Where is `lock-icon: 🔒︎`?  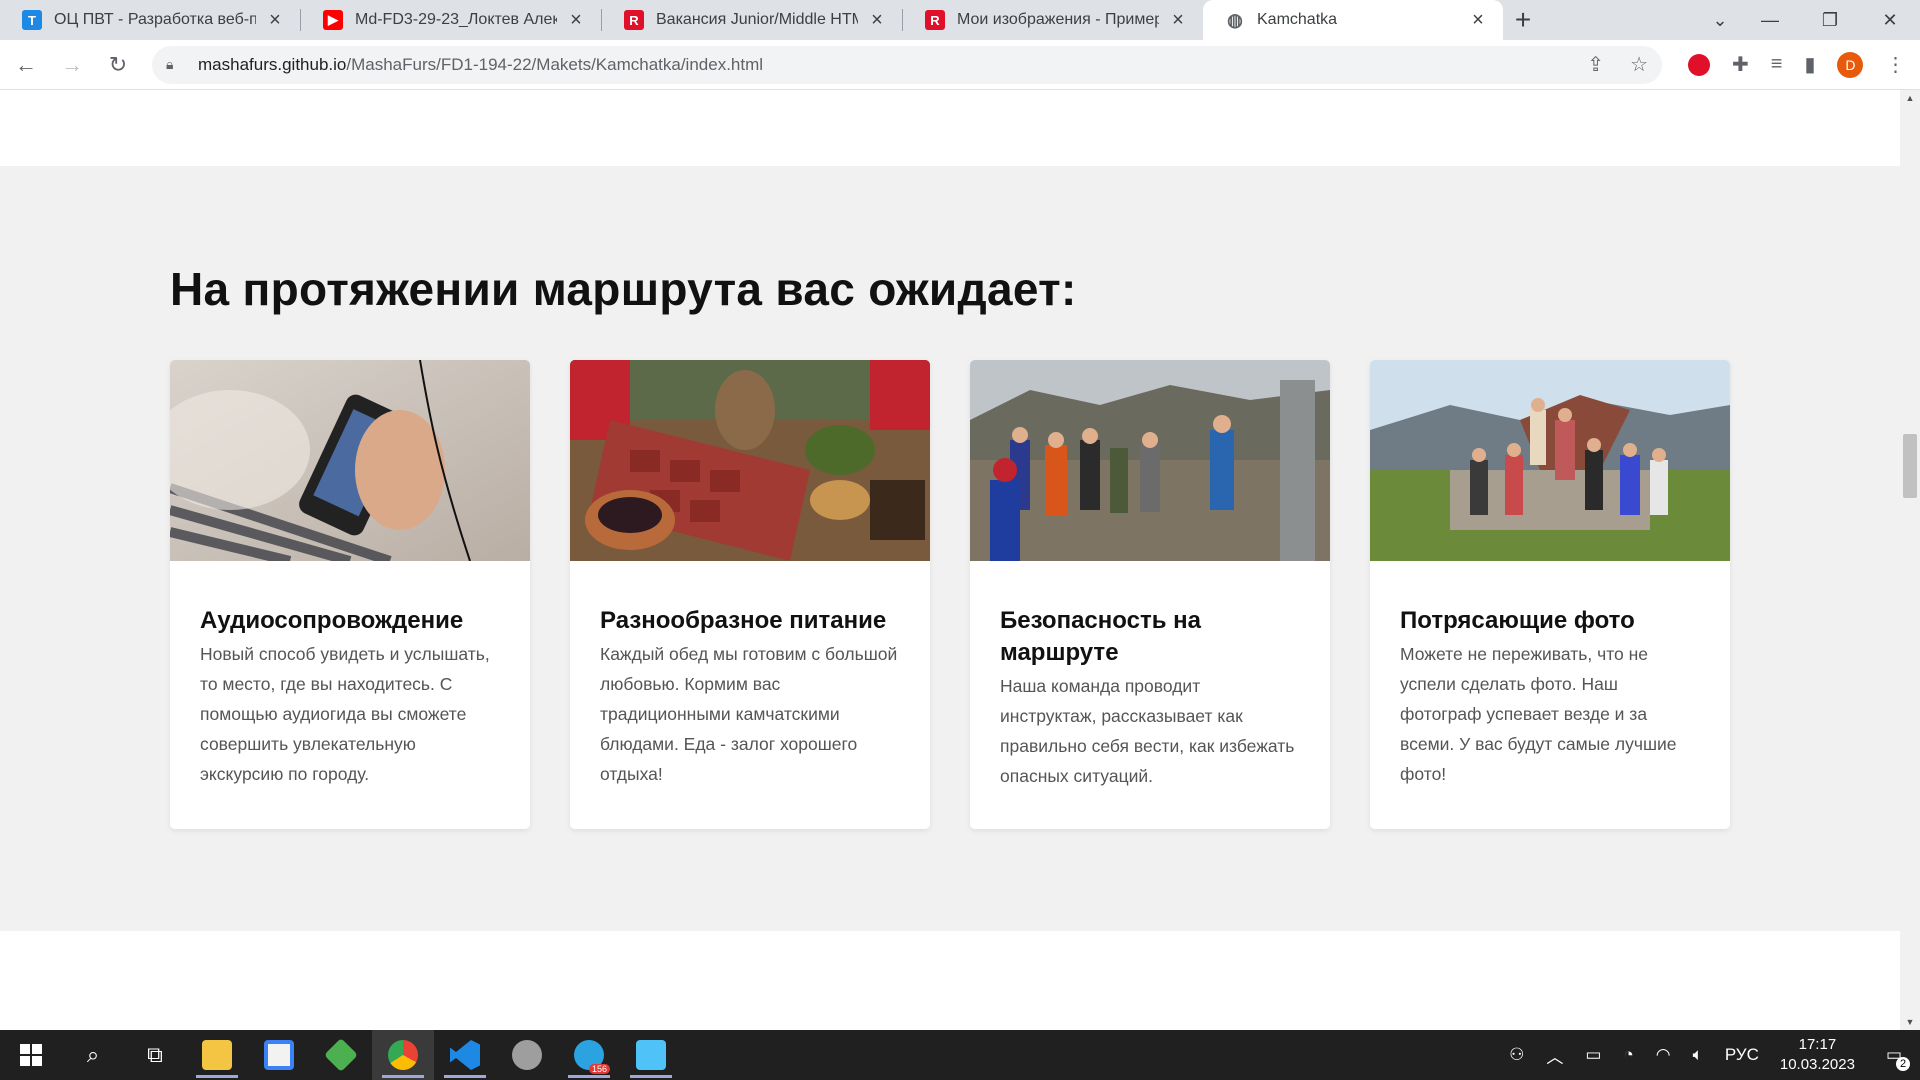 lock-icon: 🔒︎ is located at coordinates (175, 64).